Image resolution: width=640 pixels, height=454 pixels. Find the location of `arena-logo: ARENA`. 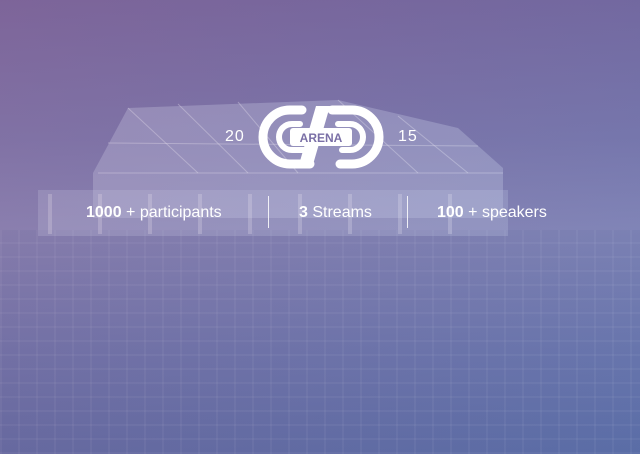

arena-logo: ARENA is located at coordinates (321, 137).